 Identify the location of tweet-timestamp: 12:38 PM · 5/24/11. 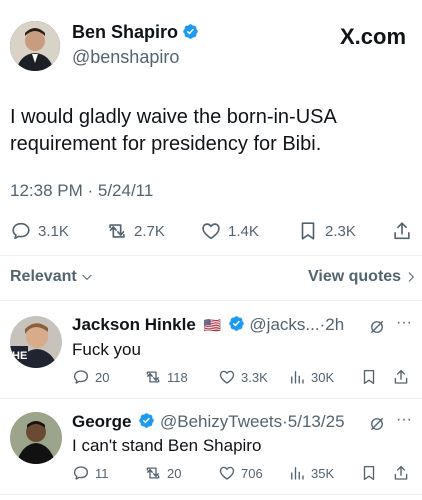
(81, 191).